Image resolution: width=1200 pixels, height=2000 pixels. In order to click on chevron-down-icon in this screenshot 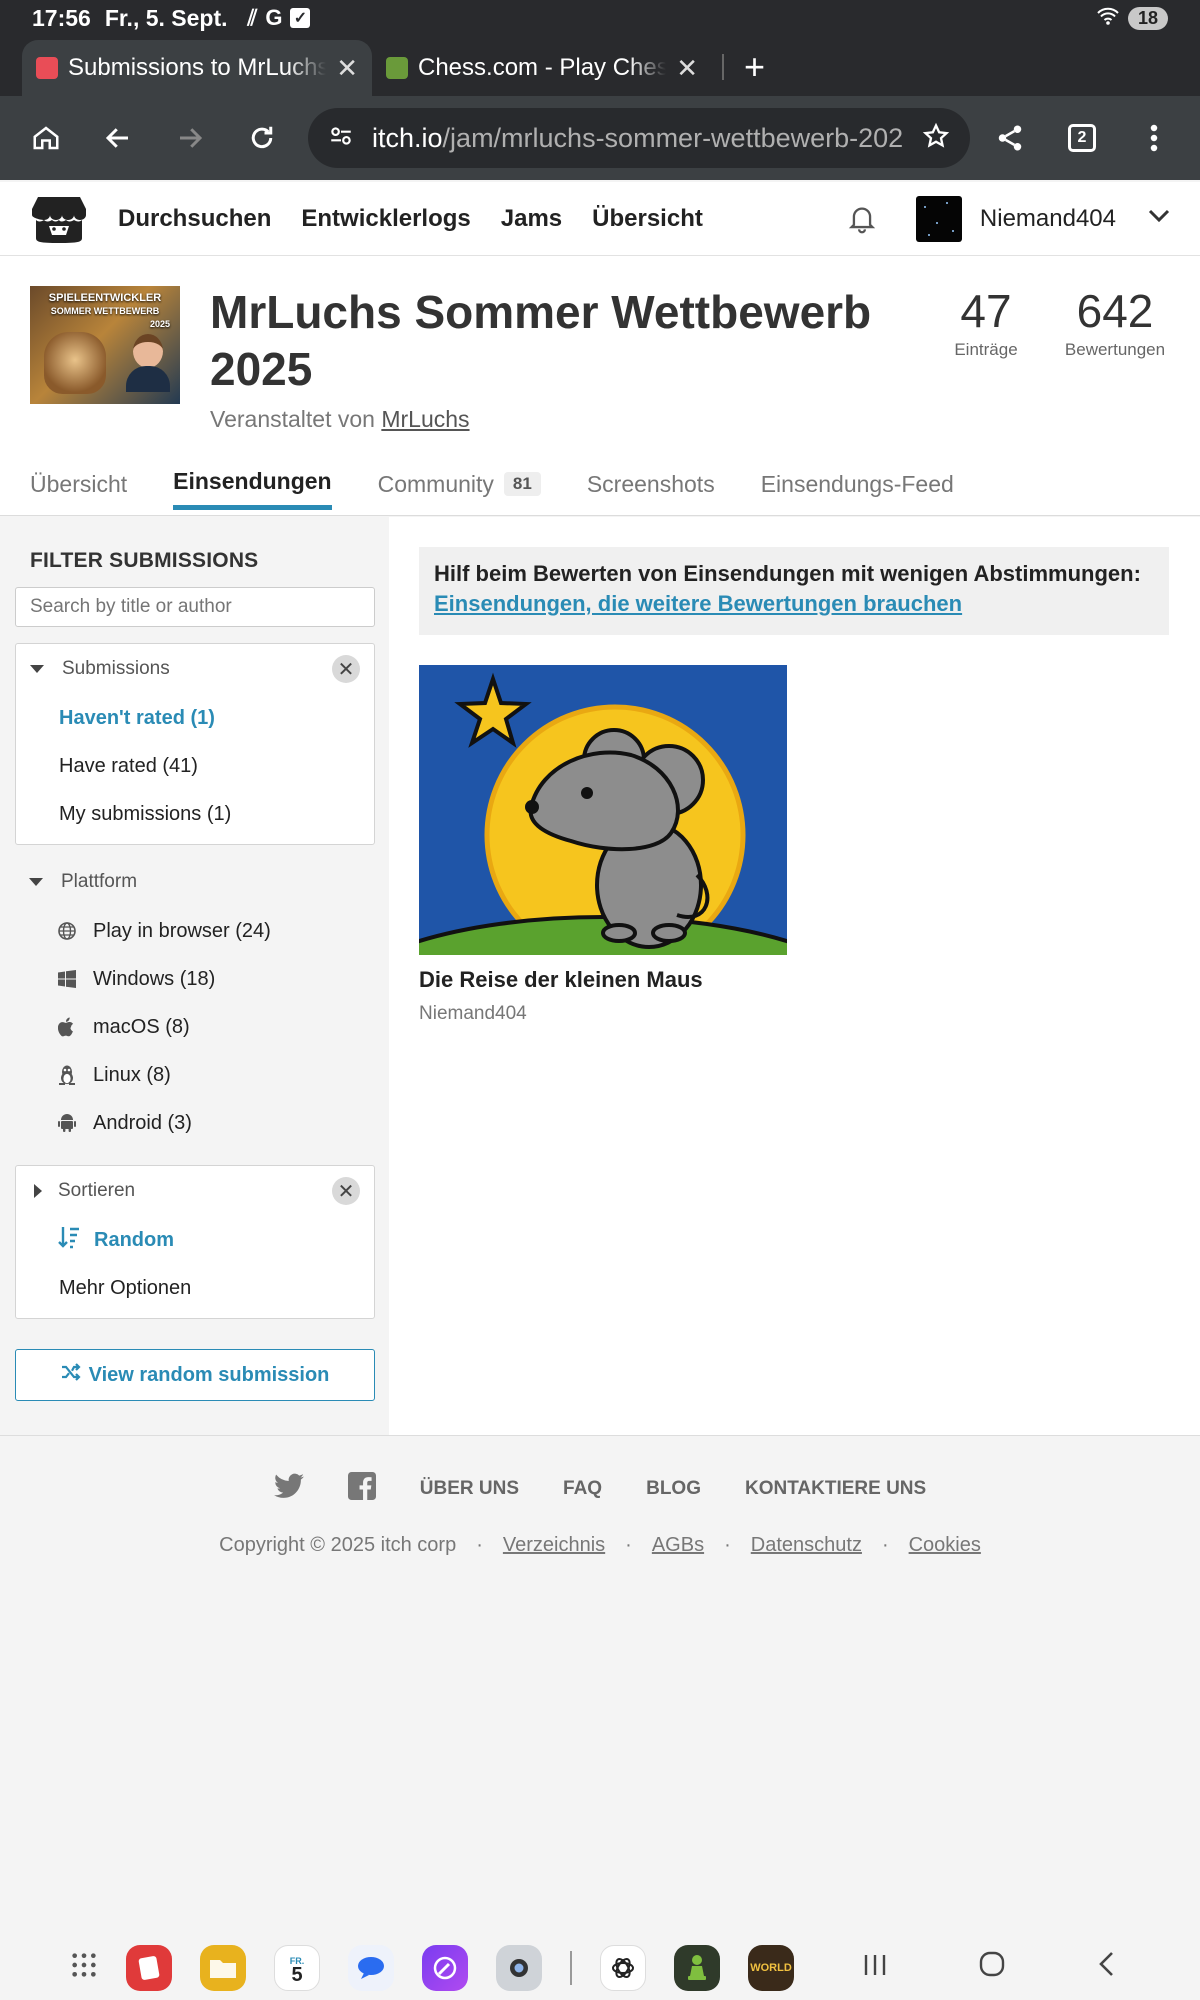, I will do `click(1159, 218)`.